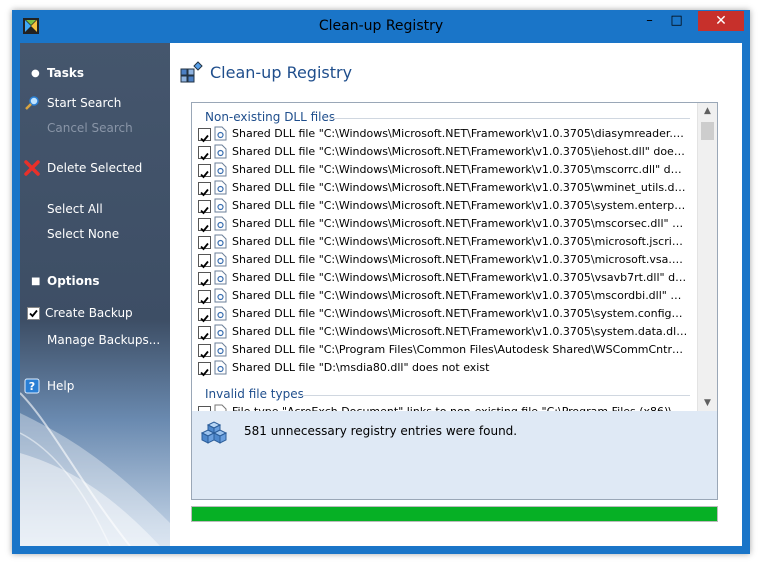 The height and width of the screenshot is (574, 770). What do you see at coordinates (281, 72) in the screenshot?
I see `page-title: Clean-up Registry` at bounding box center [281, 72].